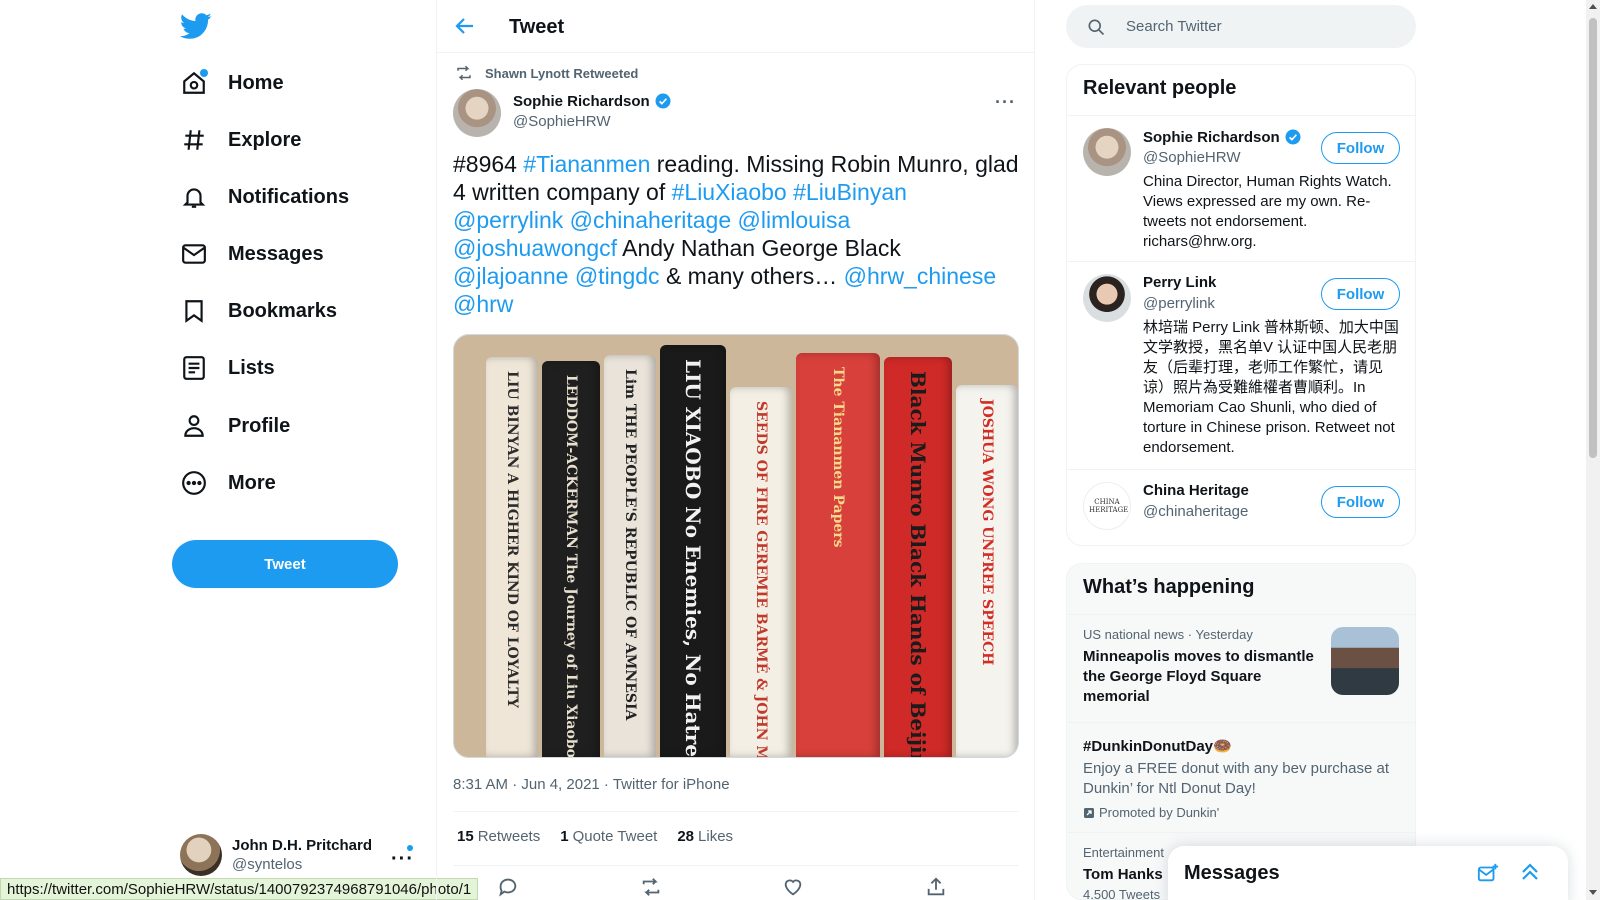 This screenshot has height=900, width=1600. What do you see at coordinates (562, 121) in the screenshot?
I see `author-handle: @SophieHRW` at bounding box center [562, 121].